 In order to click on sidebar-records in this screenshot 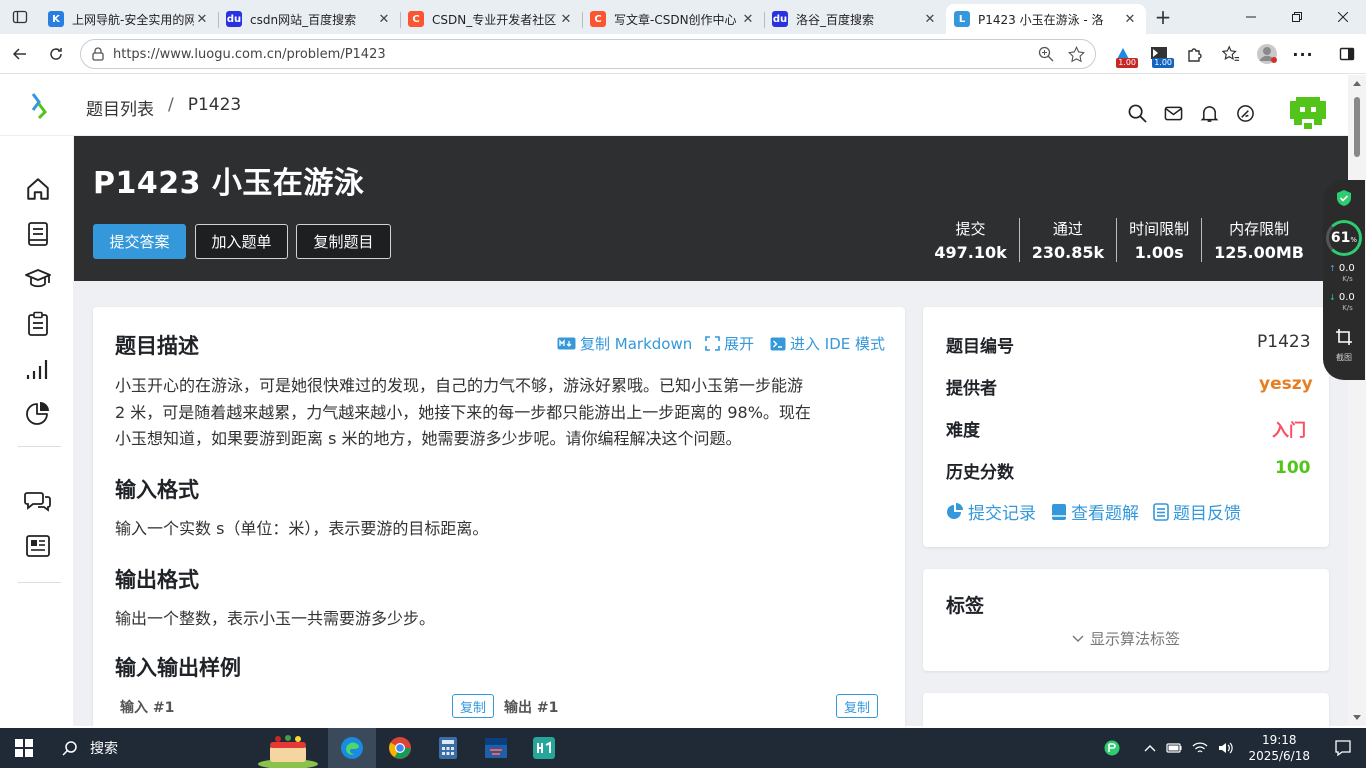, I will do `click(38, 414)`.